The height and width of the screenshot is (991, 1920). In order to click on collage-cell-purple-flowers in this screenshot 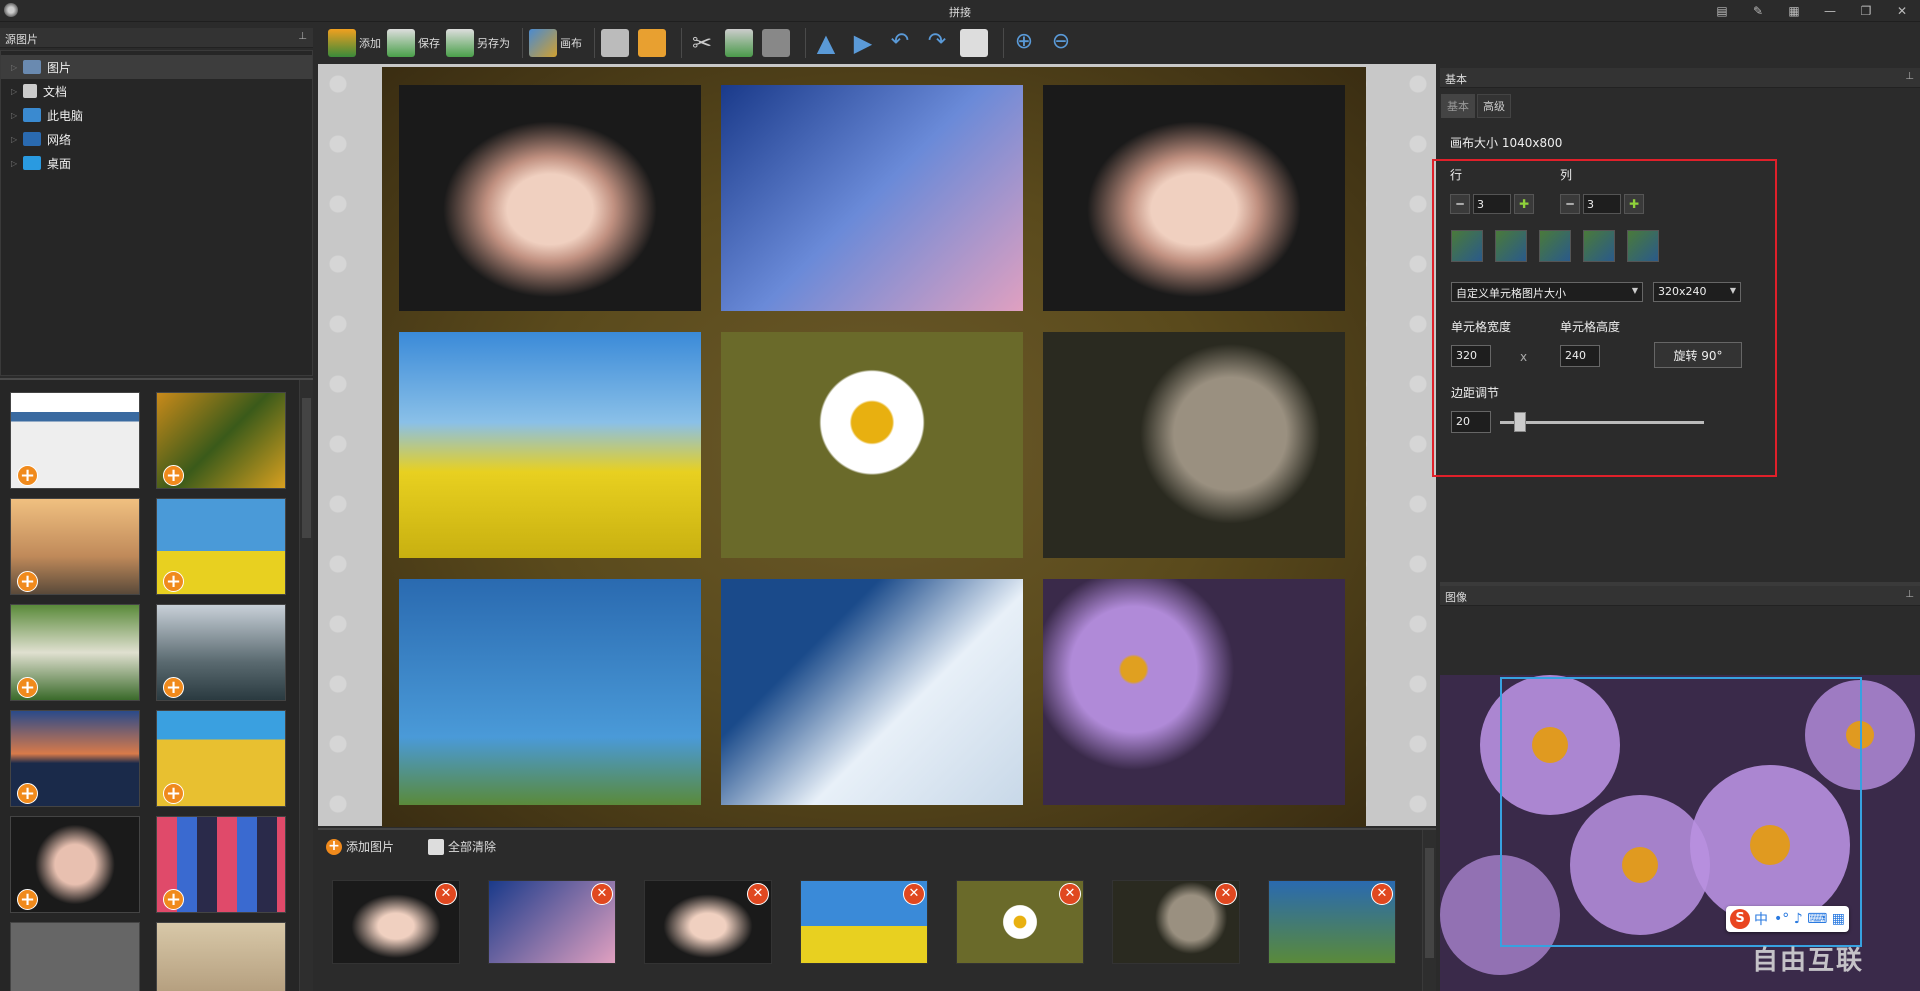, I will do `click(1194, 692)`.